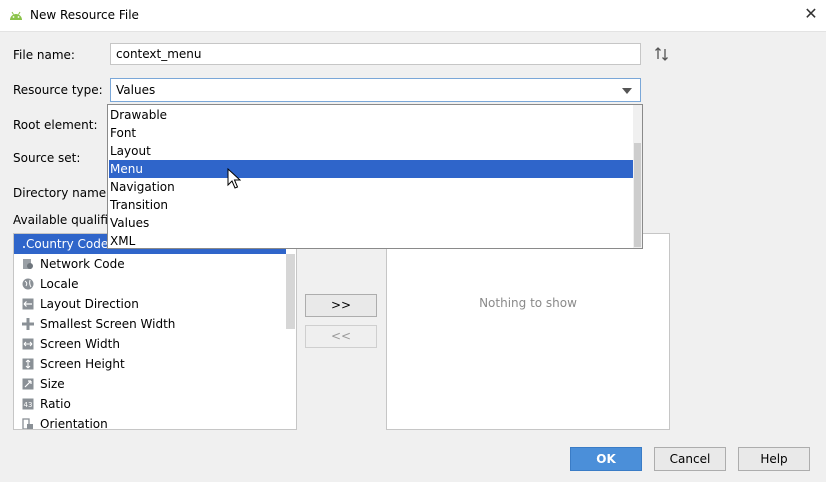 The width and height of the screenshot is (826, 482). Describe the element at coordinates (44, 55) in the screenshot. I see `file-name-label: File name:` at that location.